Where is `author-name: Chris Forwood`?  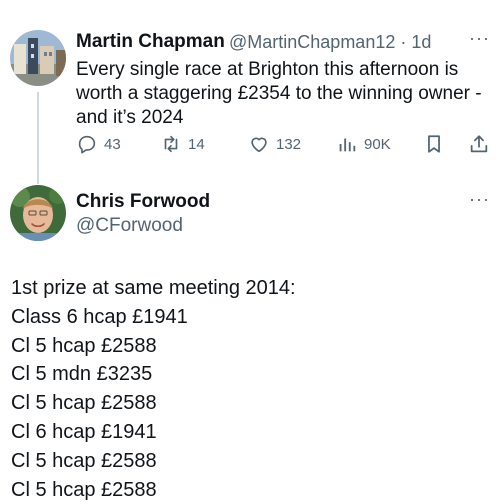 author-name: Chris Forwood is located at coordinates (143, 202).